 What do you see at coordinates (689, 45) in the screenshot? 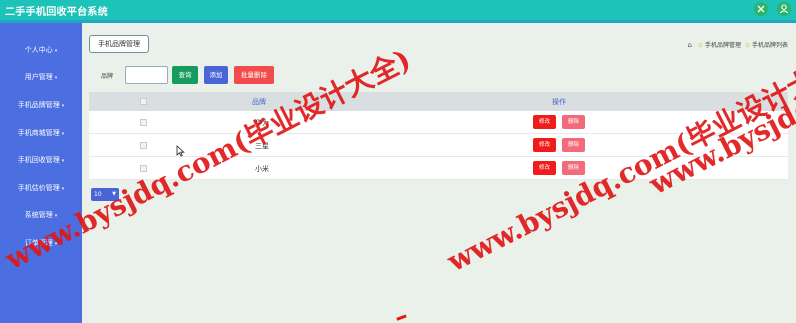
I see `home-icon: ⌂` at bounding box center [689, 45].